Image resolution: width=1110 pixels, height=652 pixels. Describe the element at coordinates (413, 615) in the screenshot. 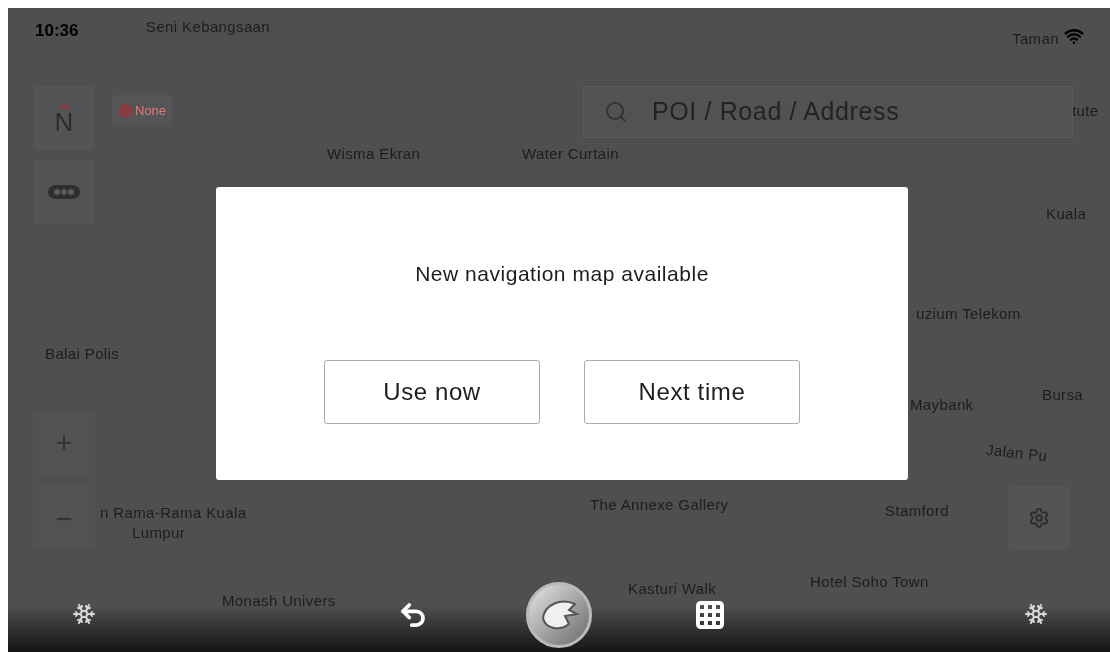

I see `back-icon` at that location.